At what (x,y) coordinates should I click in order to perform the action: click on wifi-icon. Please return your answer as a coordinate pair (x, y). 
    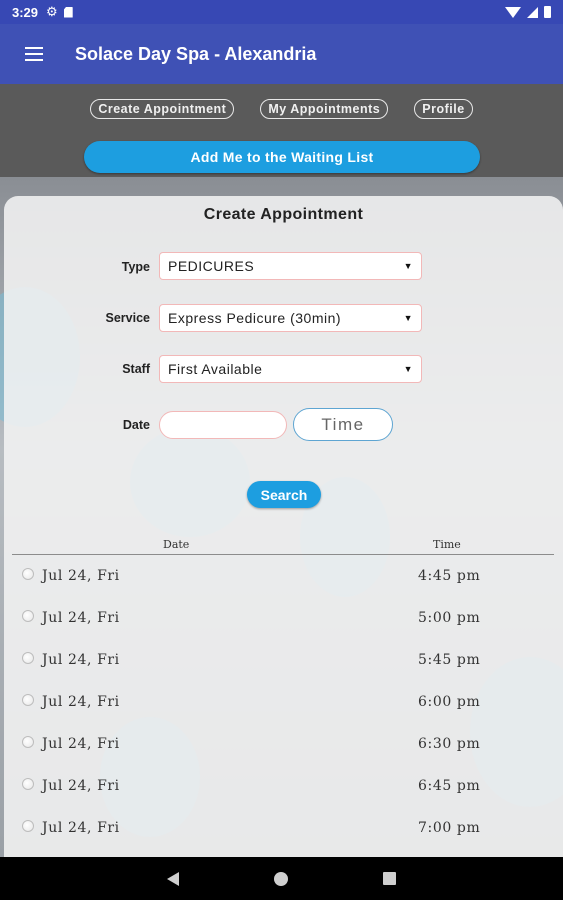
    Looking at the image, I should click on (513, 12).